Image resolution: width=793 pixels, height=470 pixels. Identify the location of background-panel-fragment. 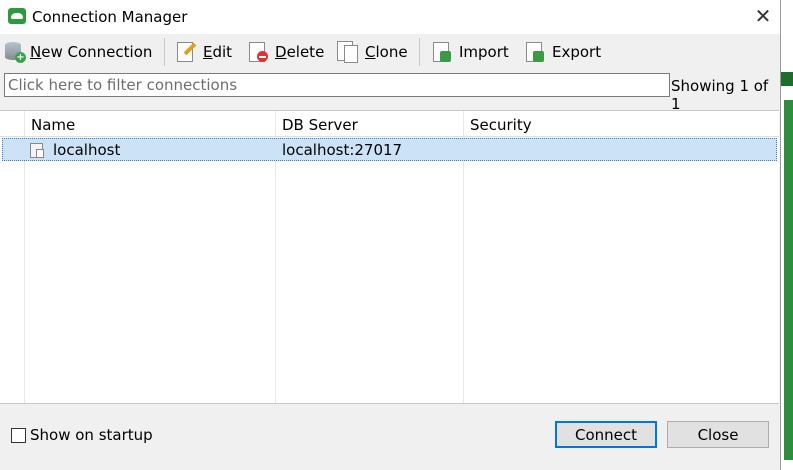
(788, 280).